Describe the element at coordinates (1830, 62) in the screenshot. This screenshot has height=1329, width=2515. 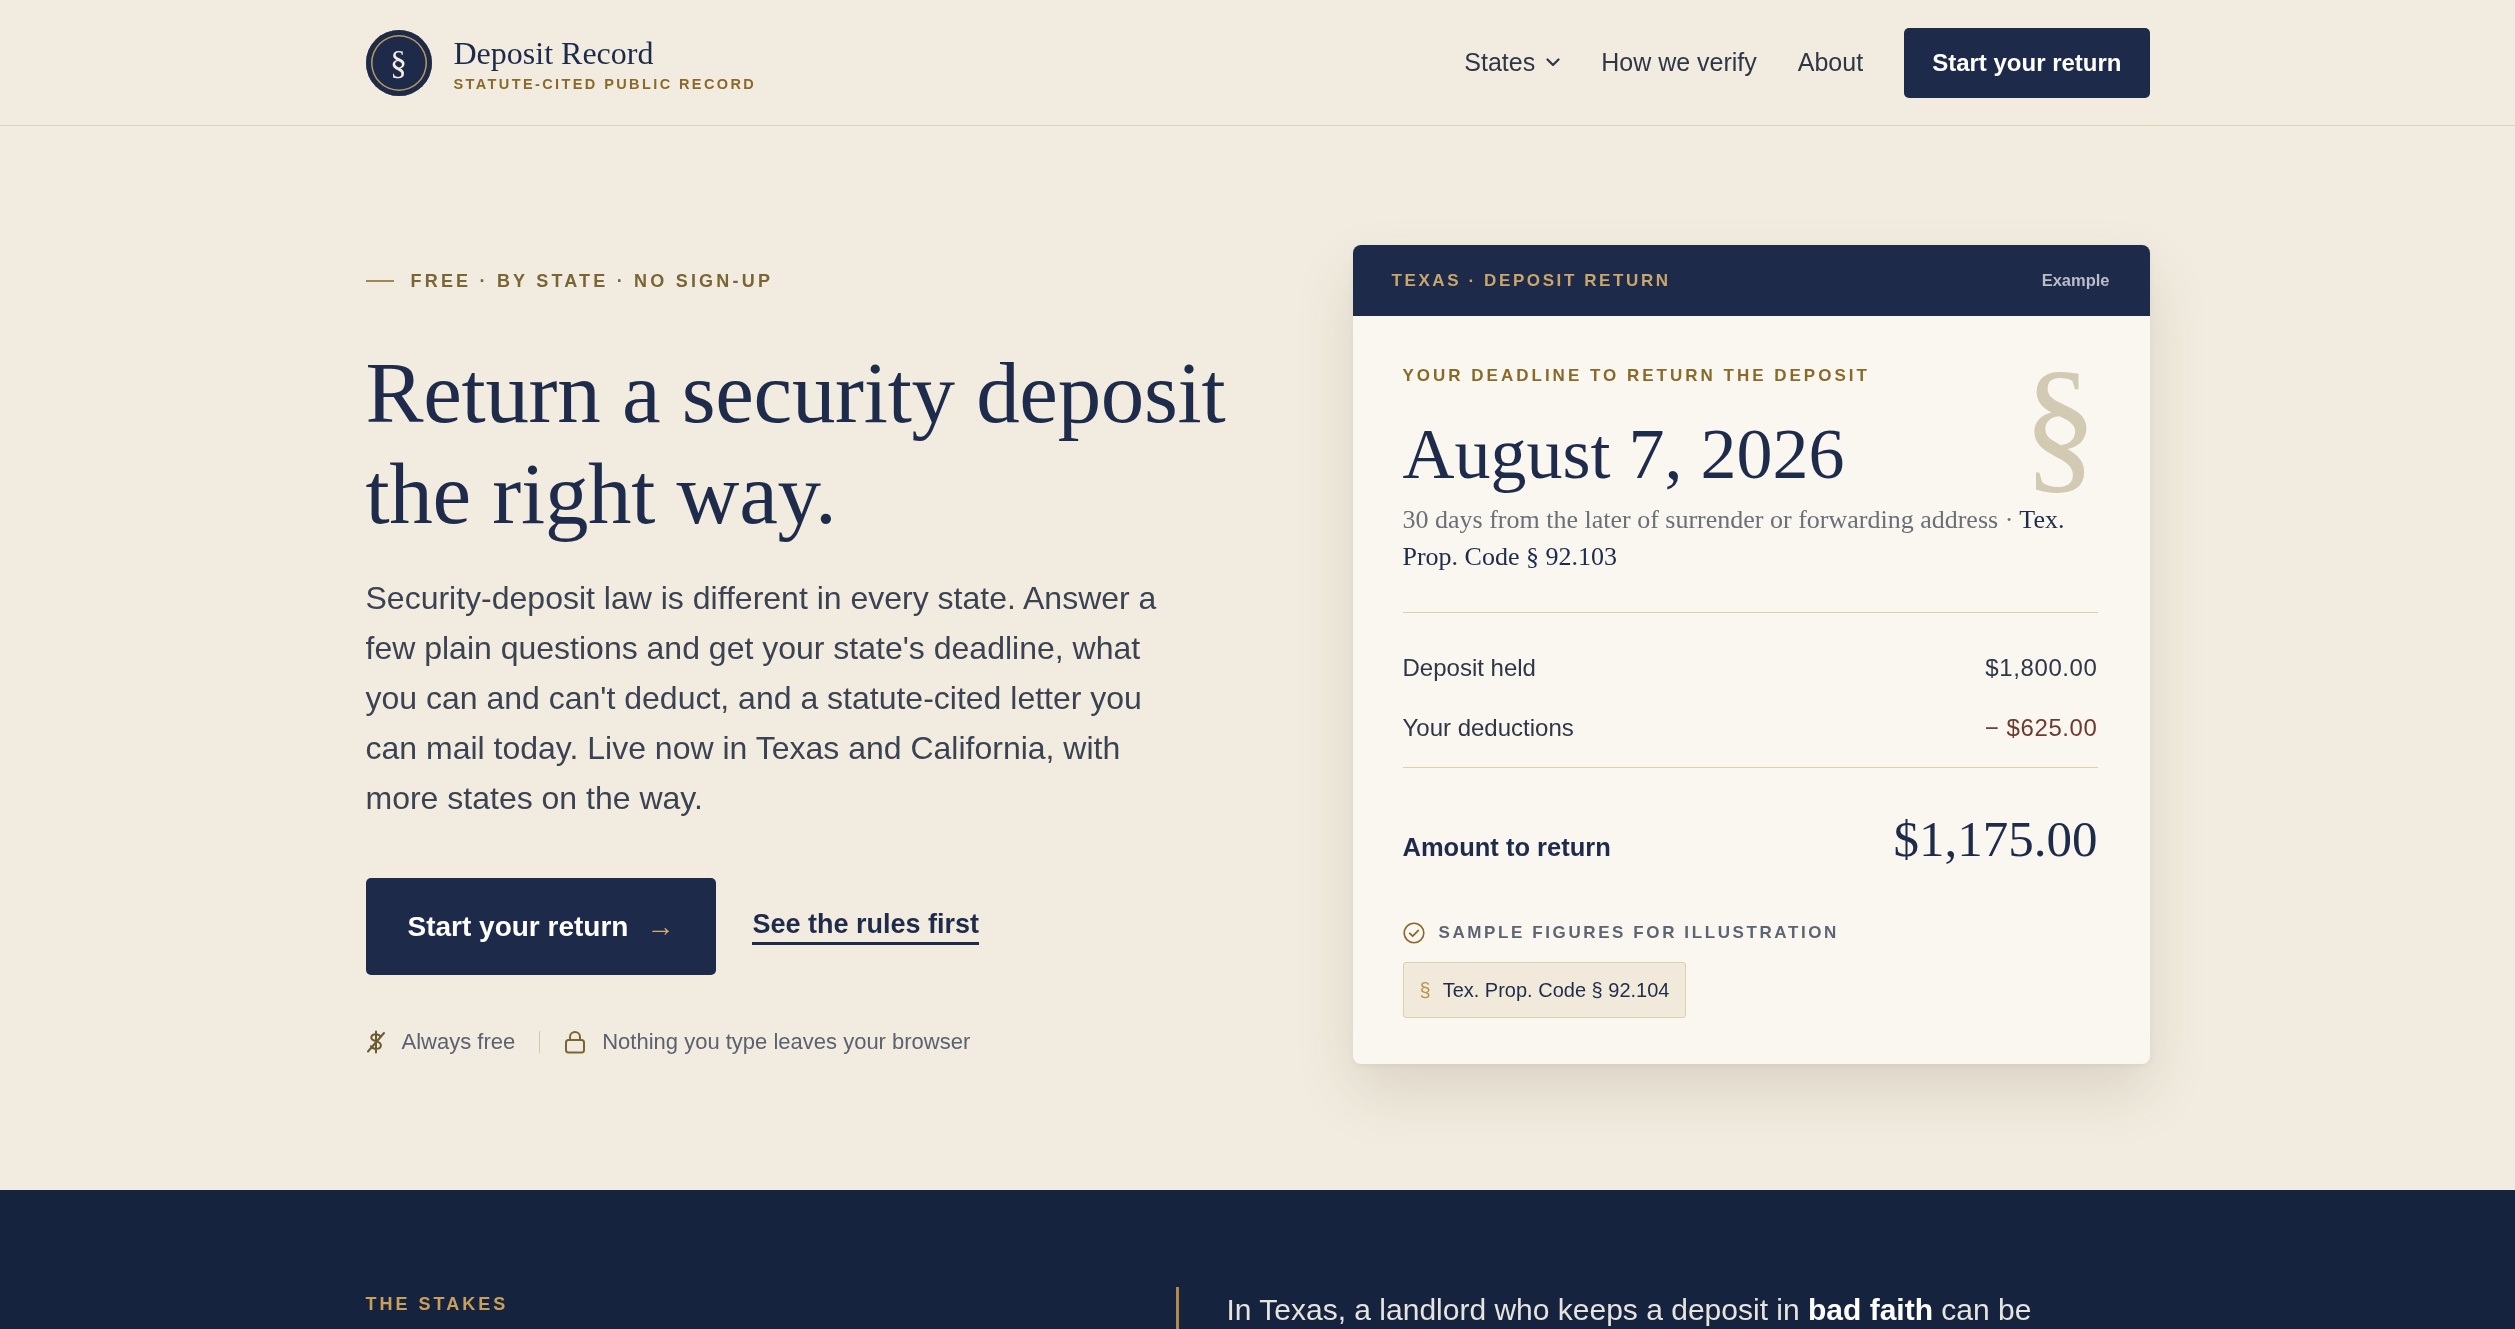
I see `nav-link: About` at that location.